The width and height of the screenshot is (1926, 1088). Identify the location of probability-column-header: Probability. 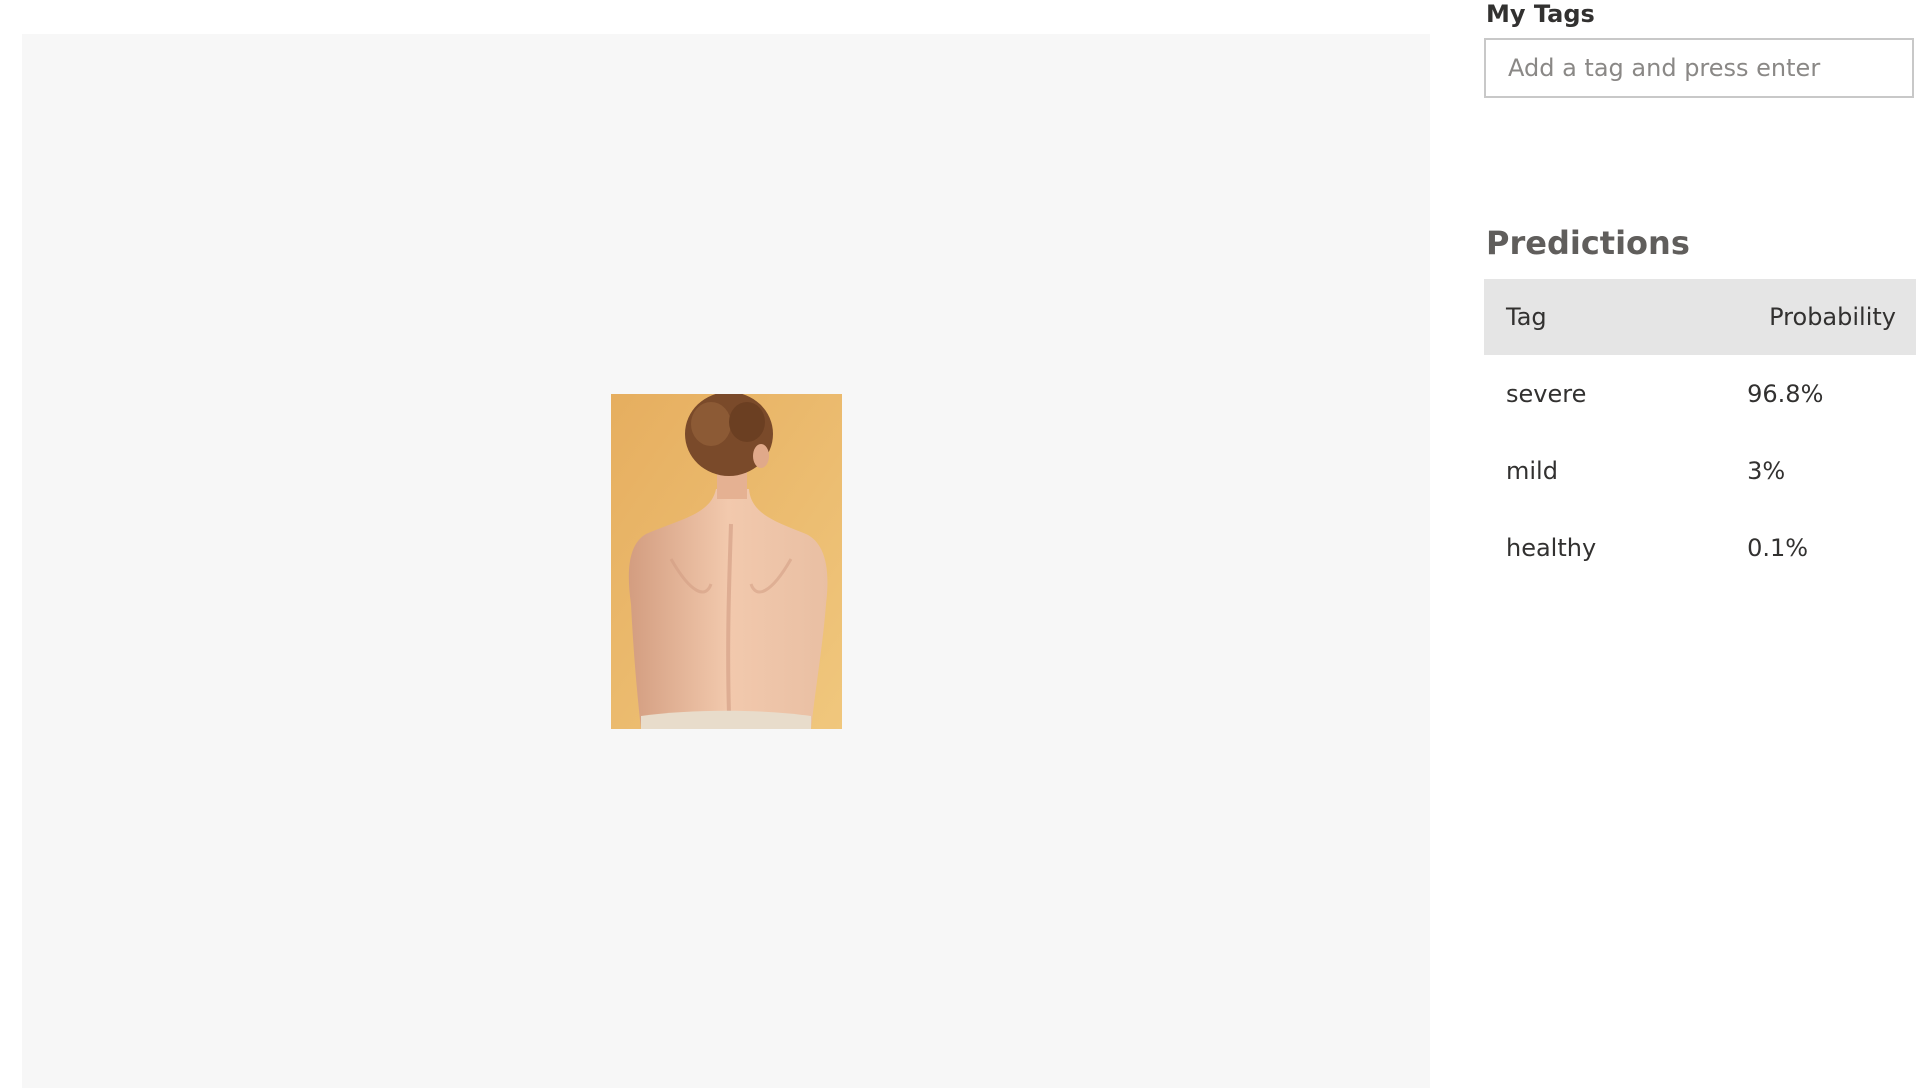
(1831, 317).